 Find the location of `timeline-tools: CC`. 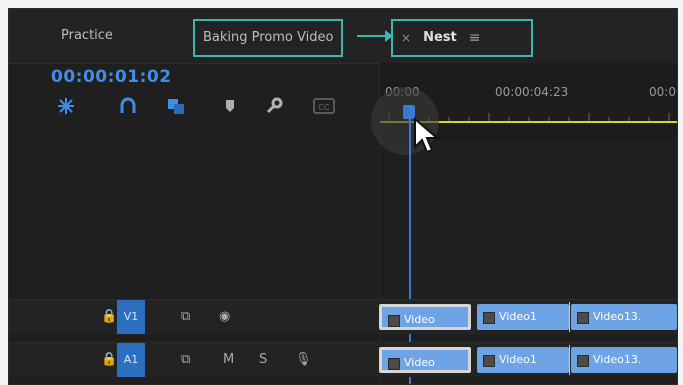

timeline-tools: CC is located at coordinates (207, 107).